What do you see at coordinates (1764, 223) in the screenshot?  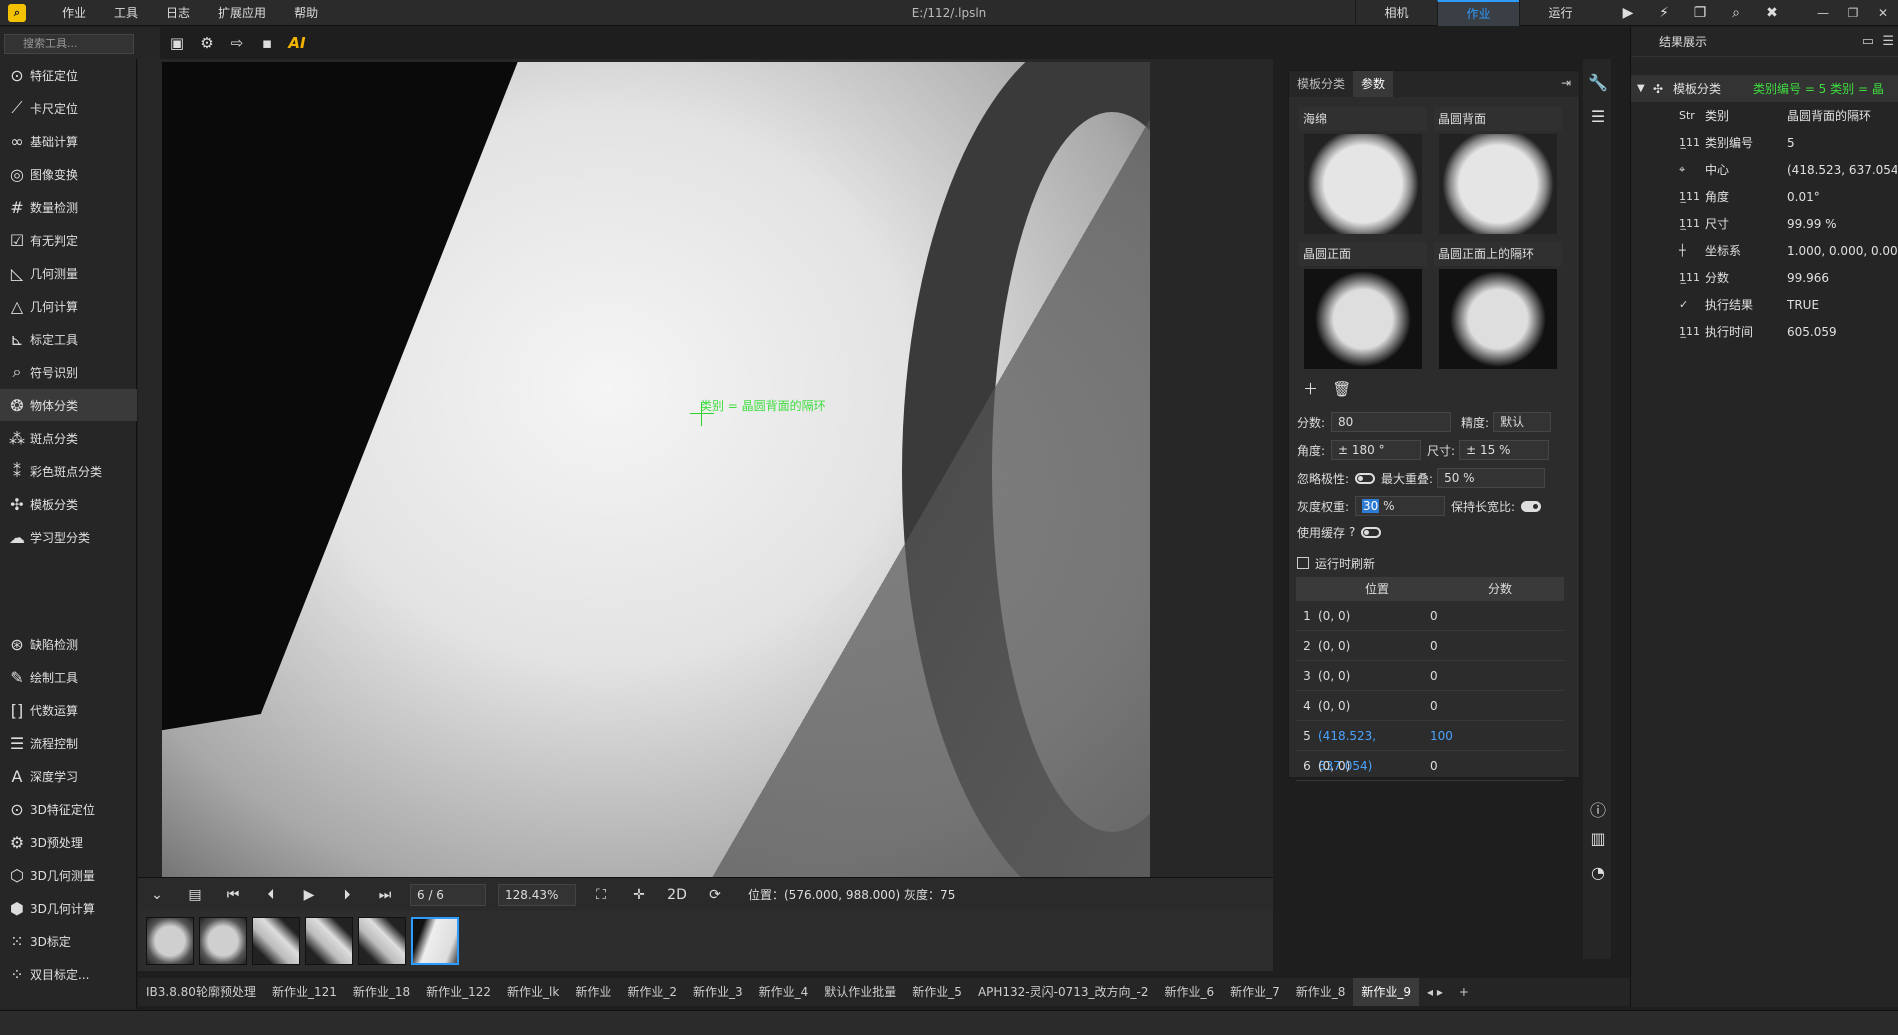 I see `result-row: 1̲11 尺寸 99.99 %` at bounding box center [1764, 223].